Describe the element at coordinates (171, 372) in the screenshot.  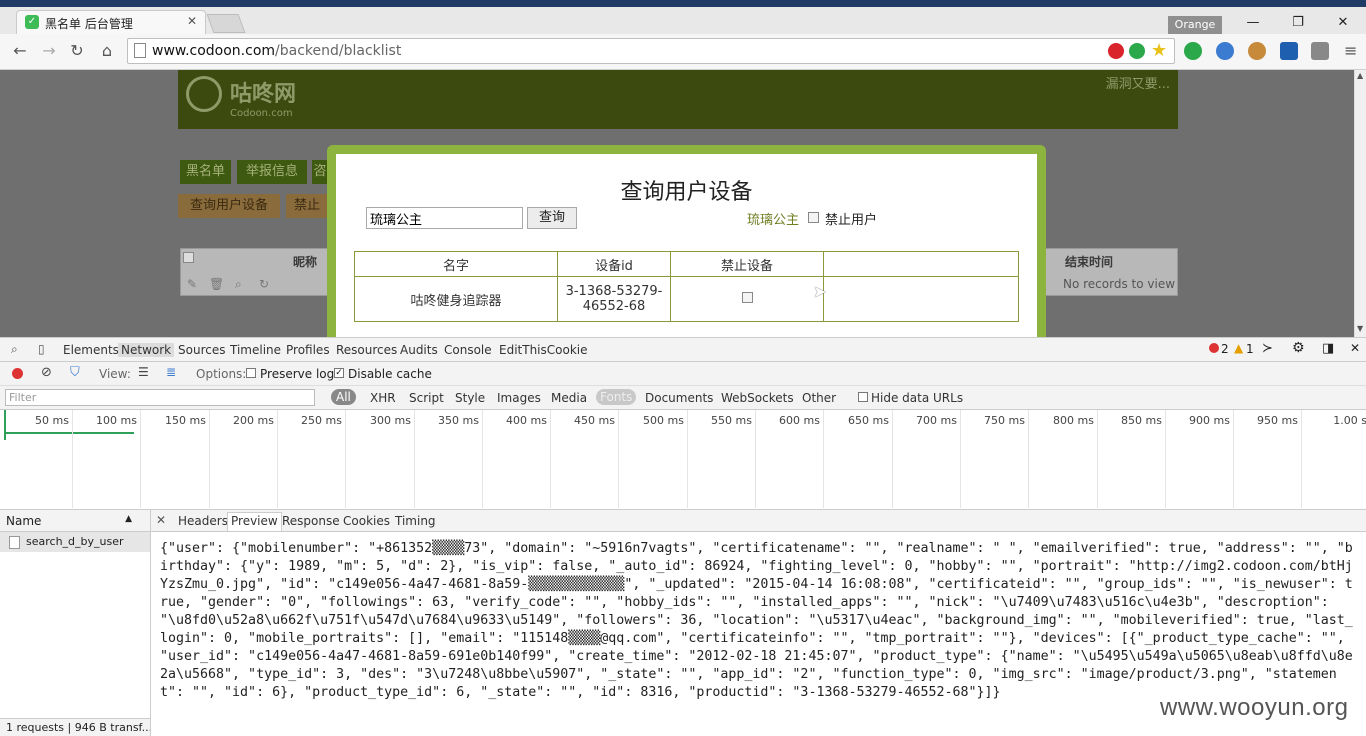
I see `waterfall-view-icon: ≣` at that location.